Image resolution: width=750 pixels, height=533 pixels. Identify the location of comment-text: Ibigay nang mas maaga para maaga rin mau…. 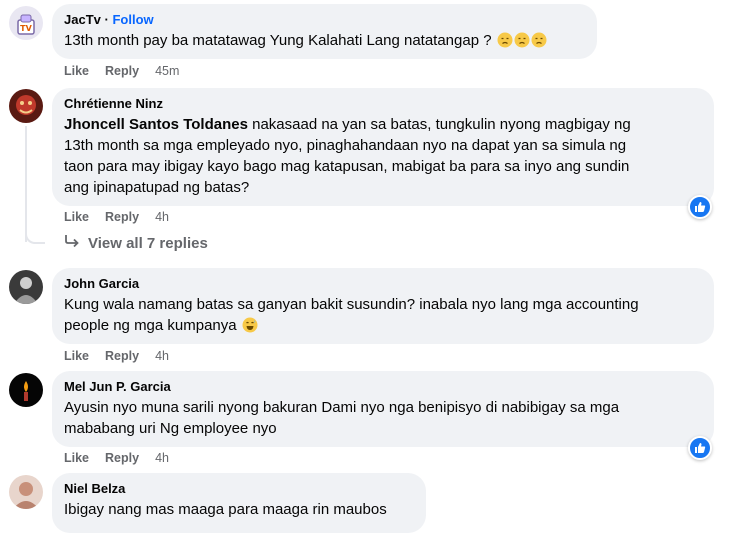
(225, 509).